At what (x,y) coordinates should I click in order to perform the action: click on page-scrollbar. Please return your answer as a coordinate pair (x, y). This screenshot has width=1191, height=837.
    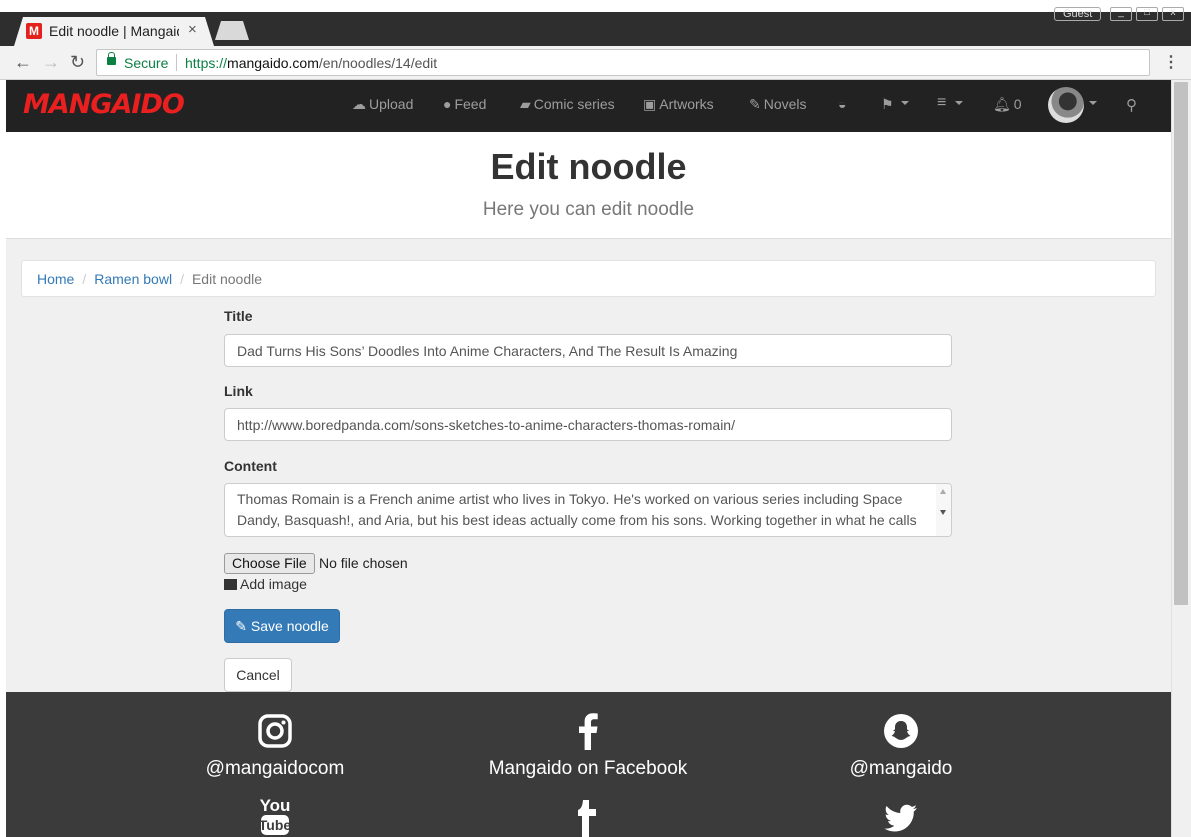
    Looking at the image, I should click on (1181, 458).